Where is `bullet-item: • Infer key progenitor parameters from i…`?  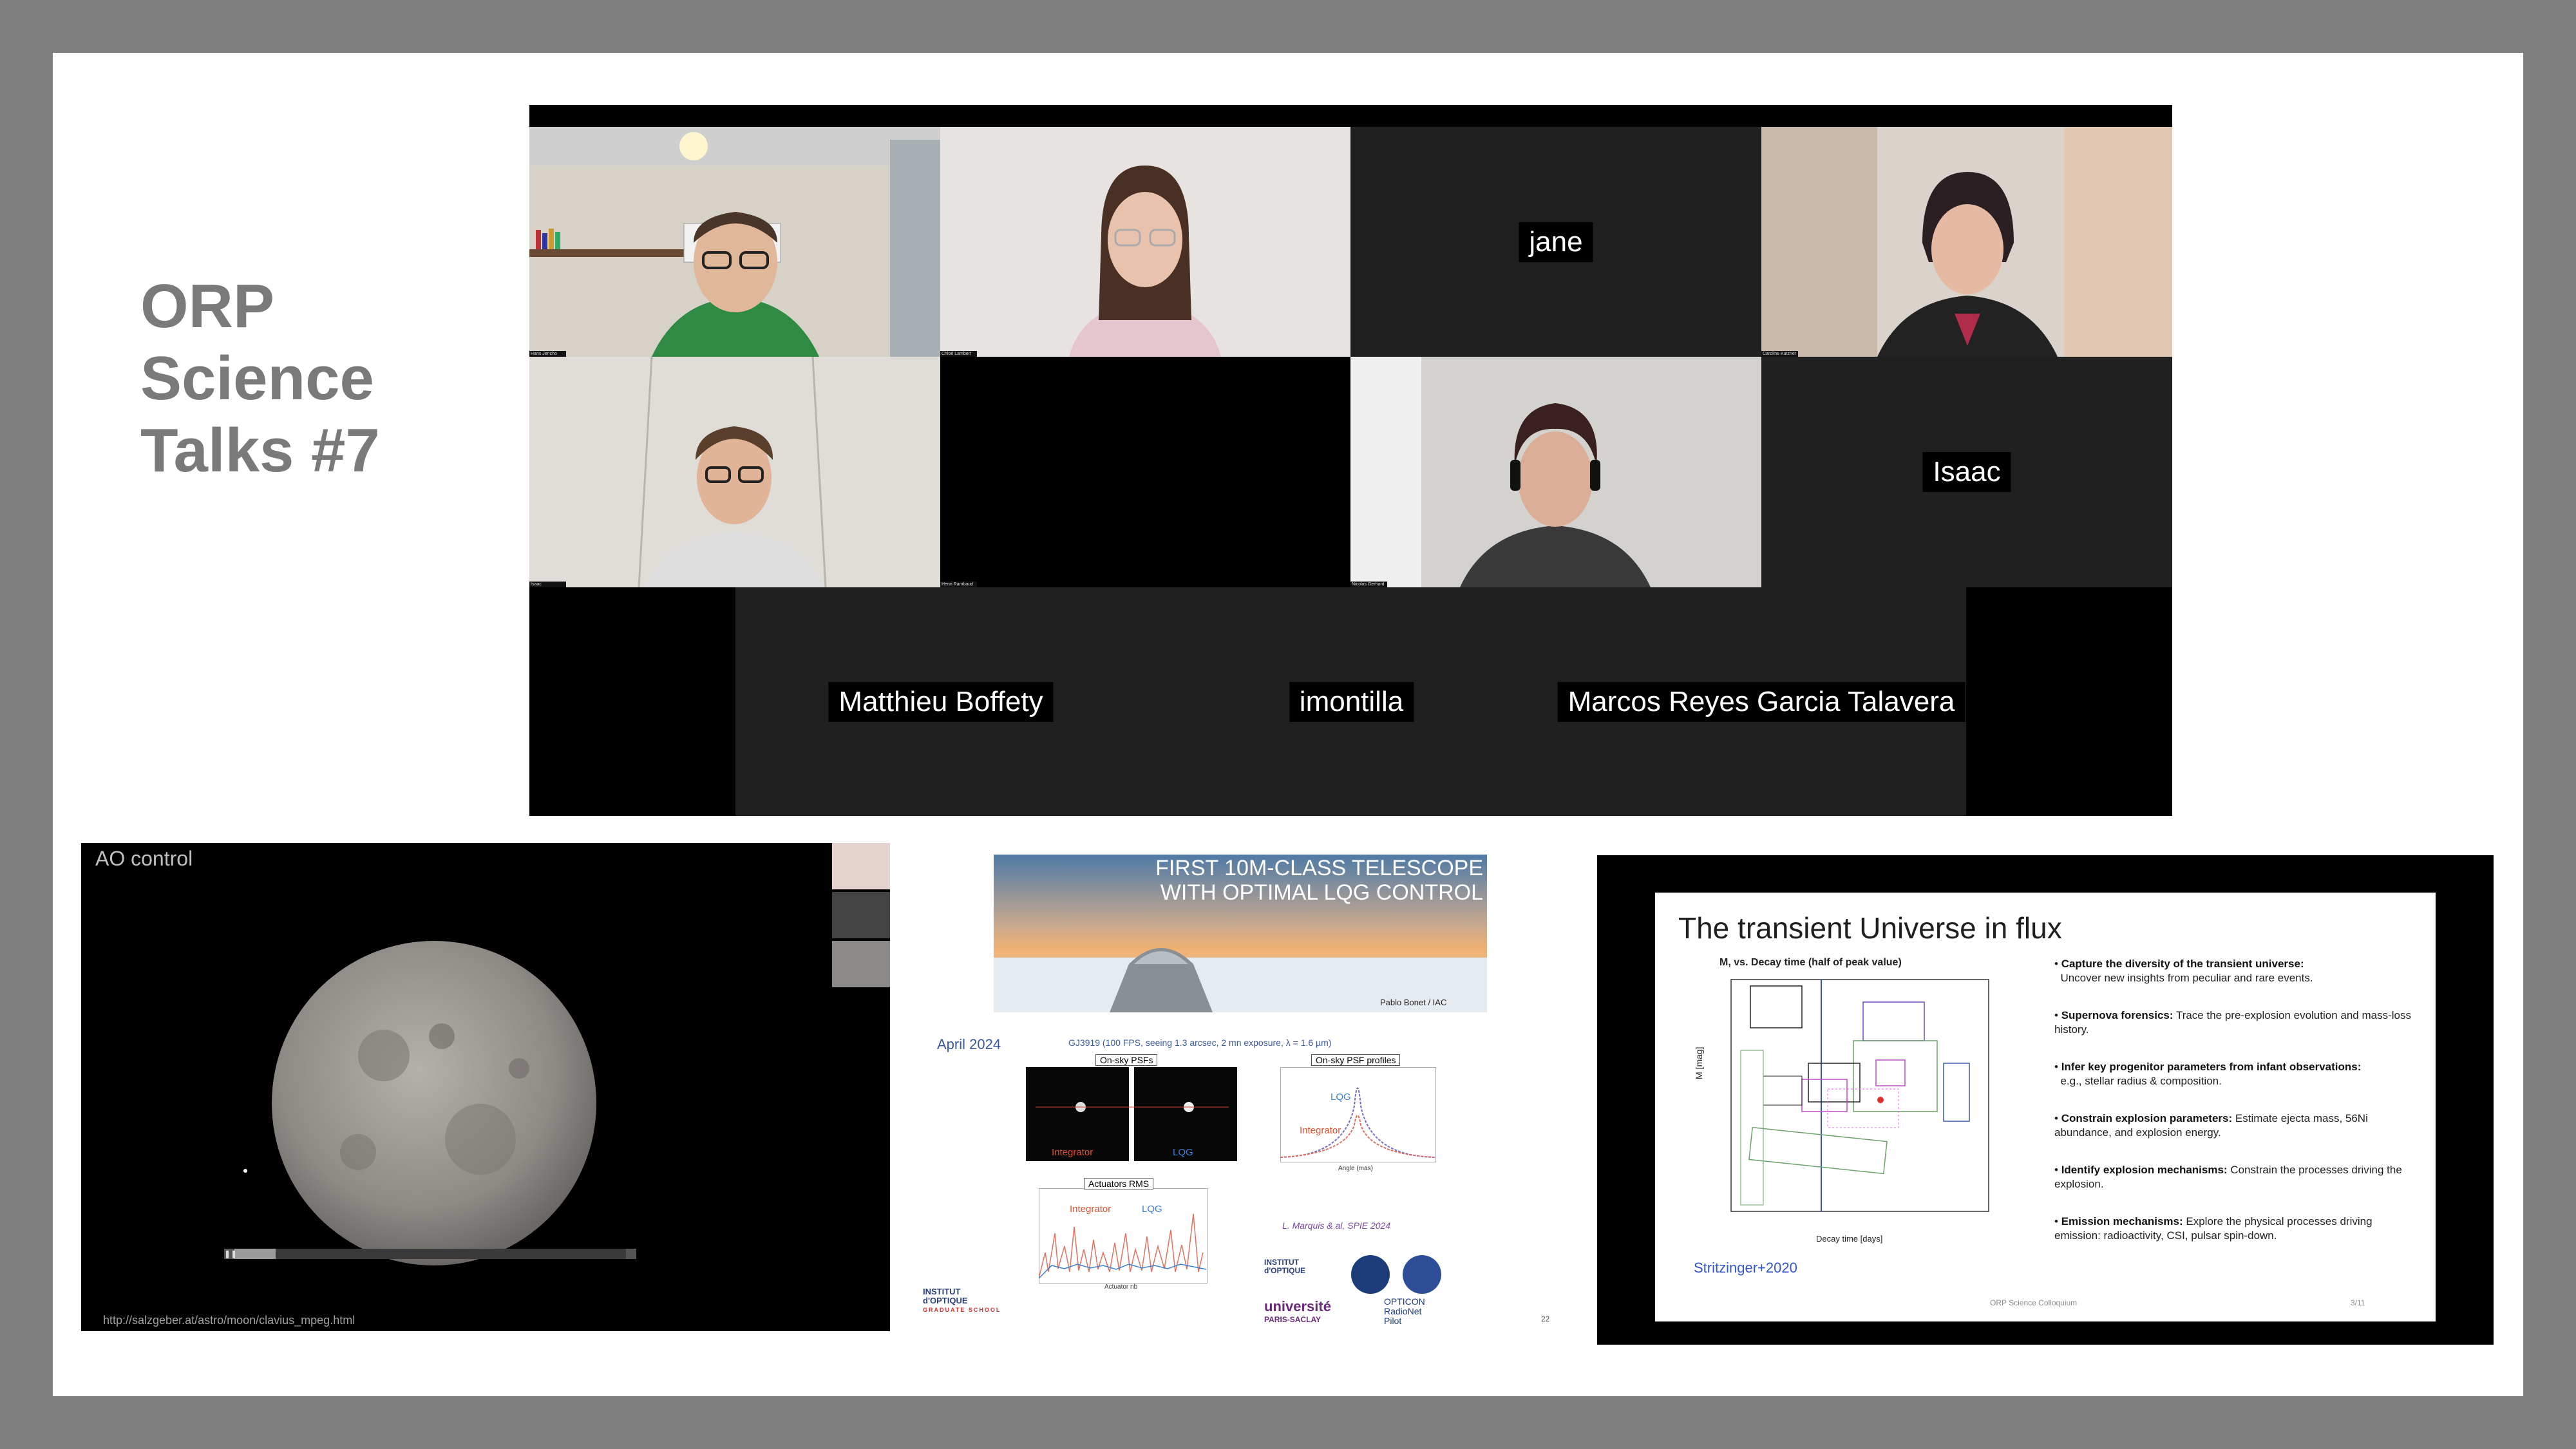 bullet-item: • Infer key progenitor parameters from i… is located at coordinates (2208, 1074).